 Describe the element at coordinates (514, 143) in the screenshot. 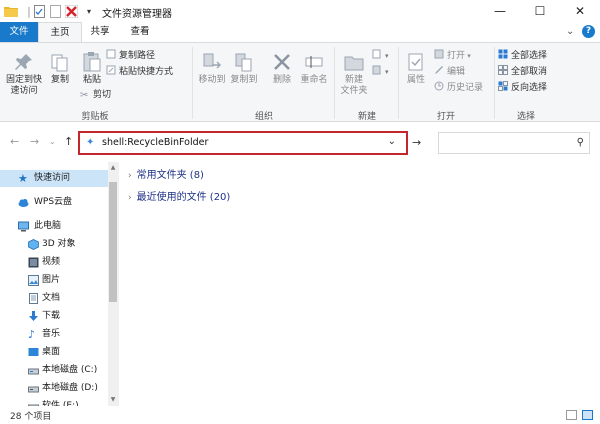

I see `search-box: ⚲` at that location.